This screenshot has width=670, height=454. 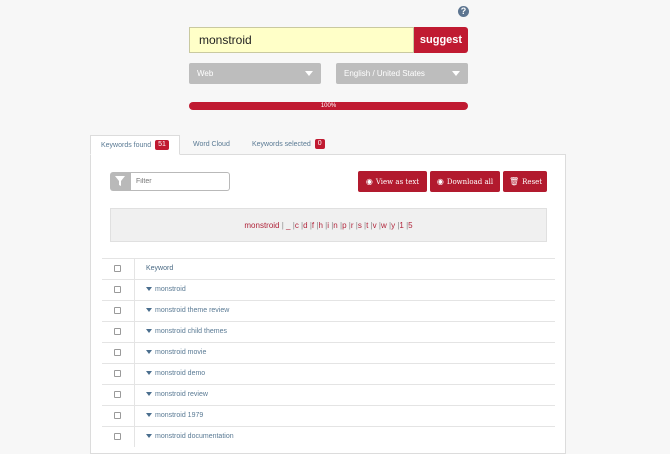 I want to click on alphabet-letter: y, so click(x=393, y=225).